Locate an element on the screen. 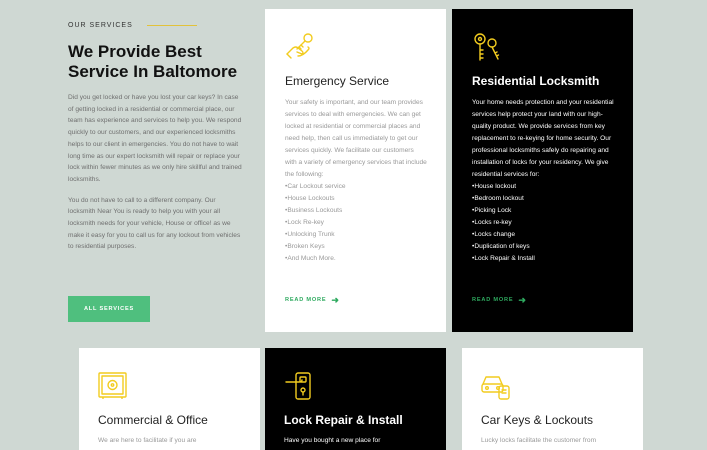 The image size is (707, 450). list-item: Locks change is located at coordinates (543, 235).